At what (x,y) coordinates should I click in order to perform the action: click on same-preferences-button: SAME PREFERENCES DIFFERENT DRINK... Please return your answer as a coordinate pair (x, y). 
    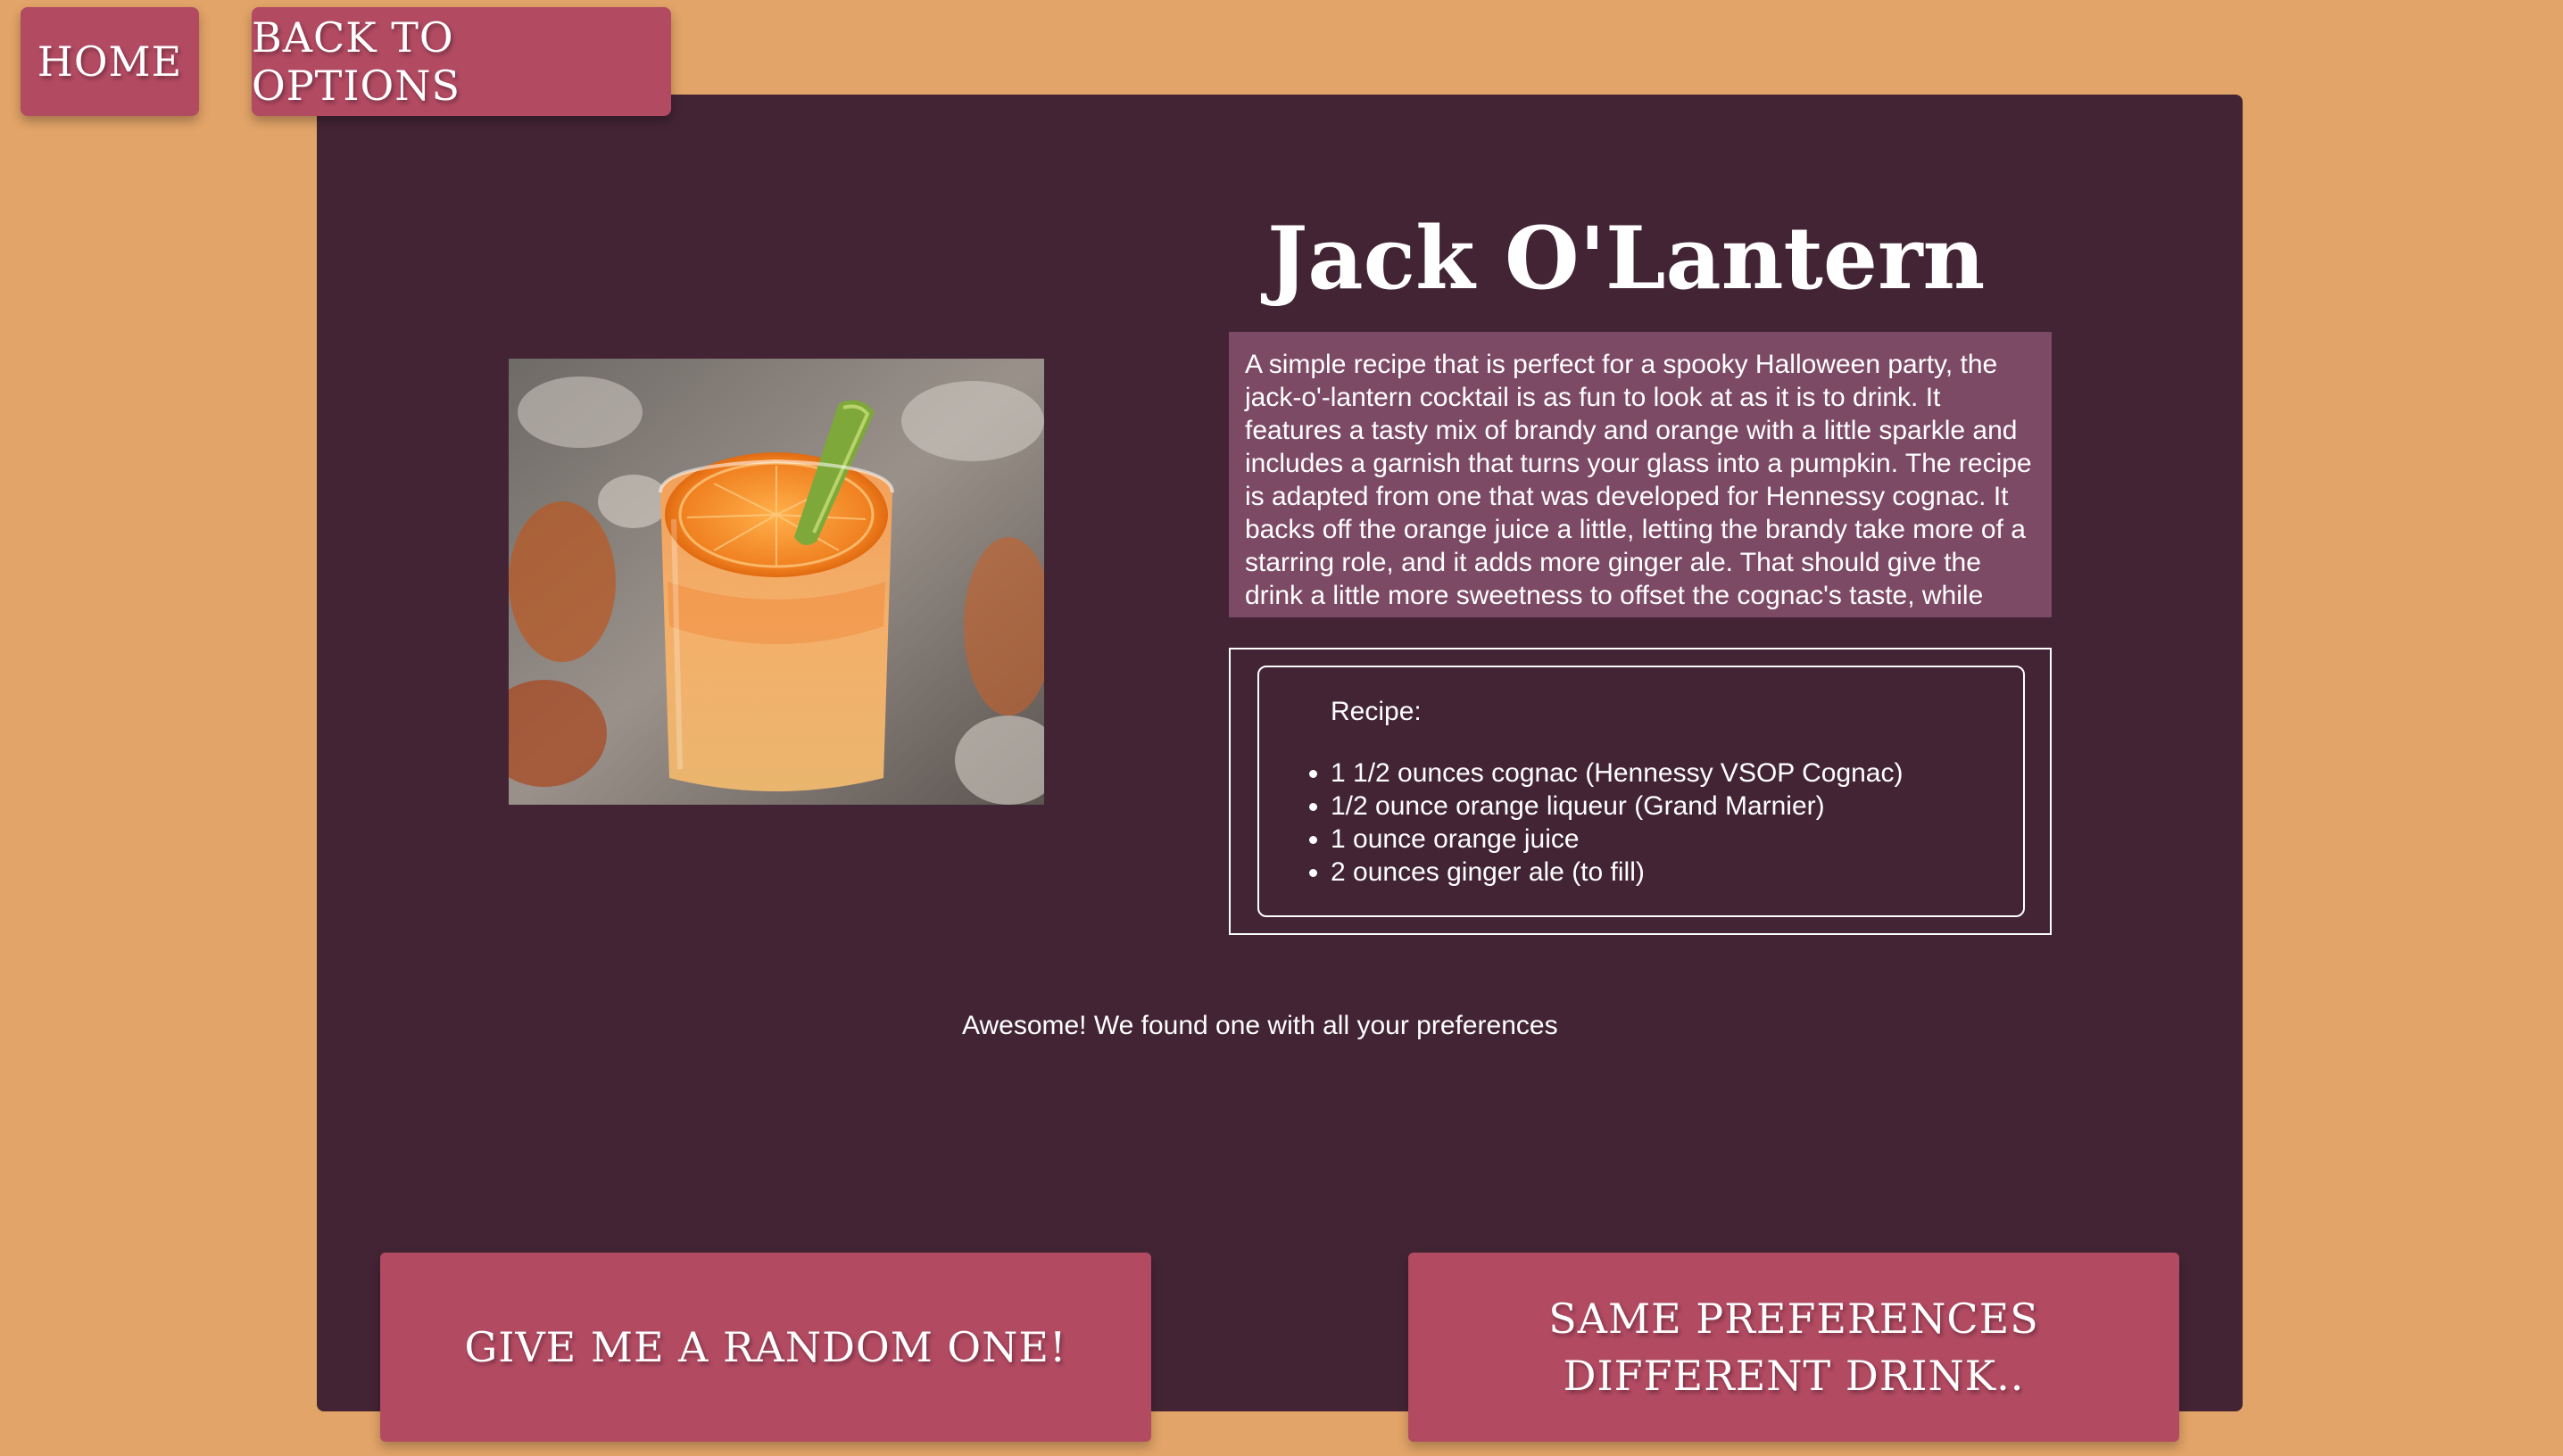
    Looking at the image, I should click on (1793, 1348).